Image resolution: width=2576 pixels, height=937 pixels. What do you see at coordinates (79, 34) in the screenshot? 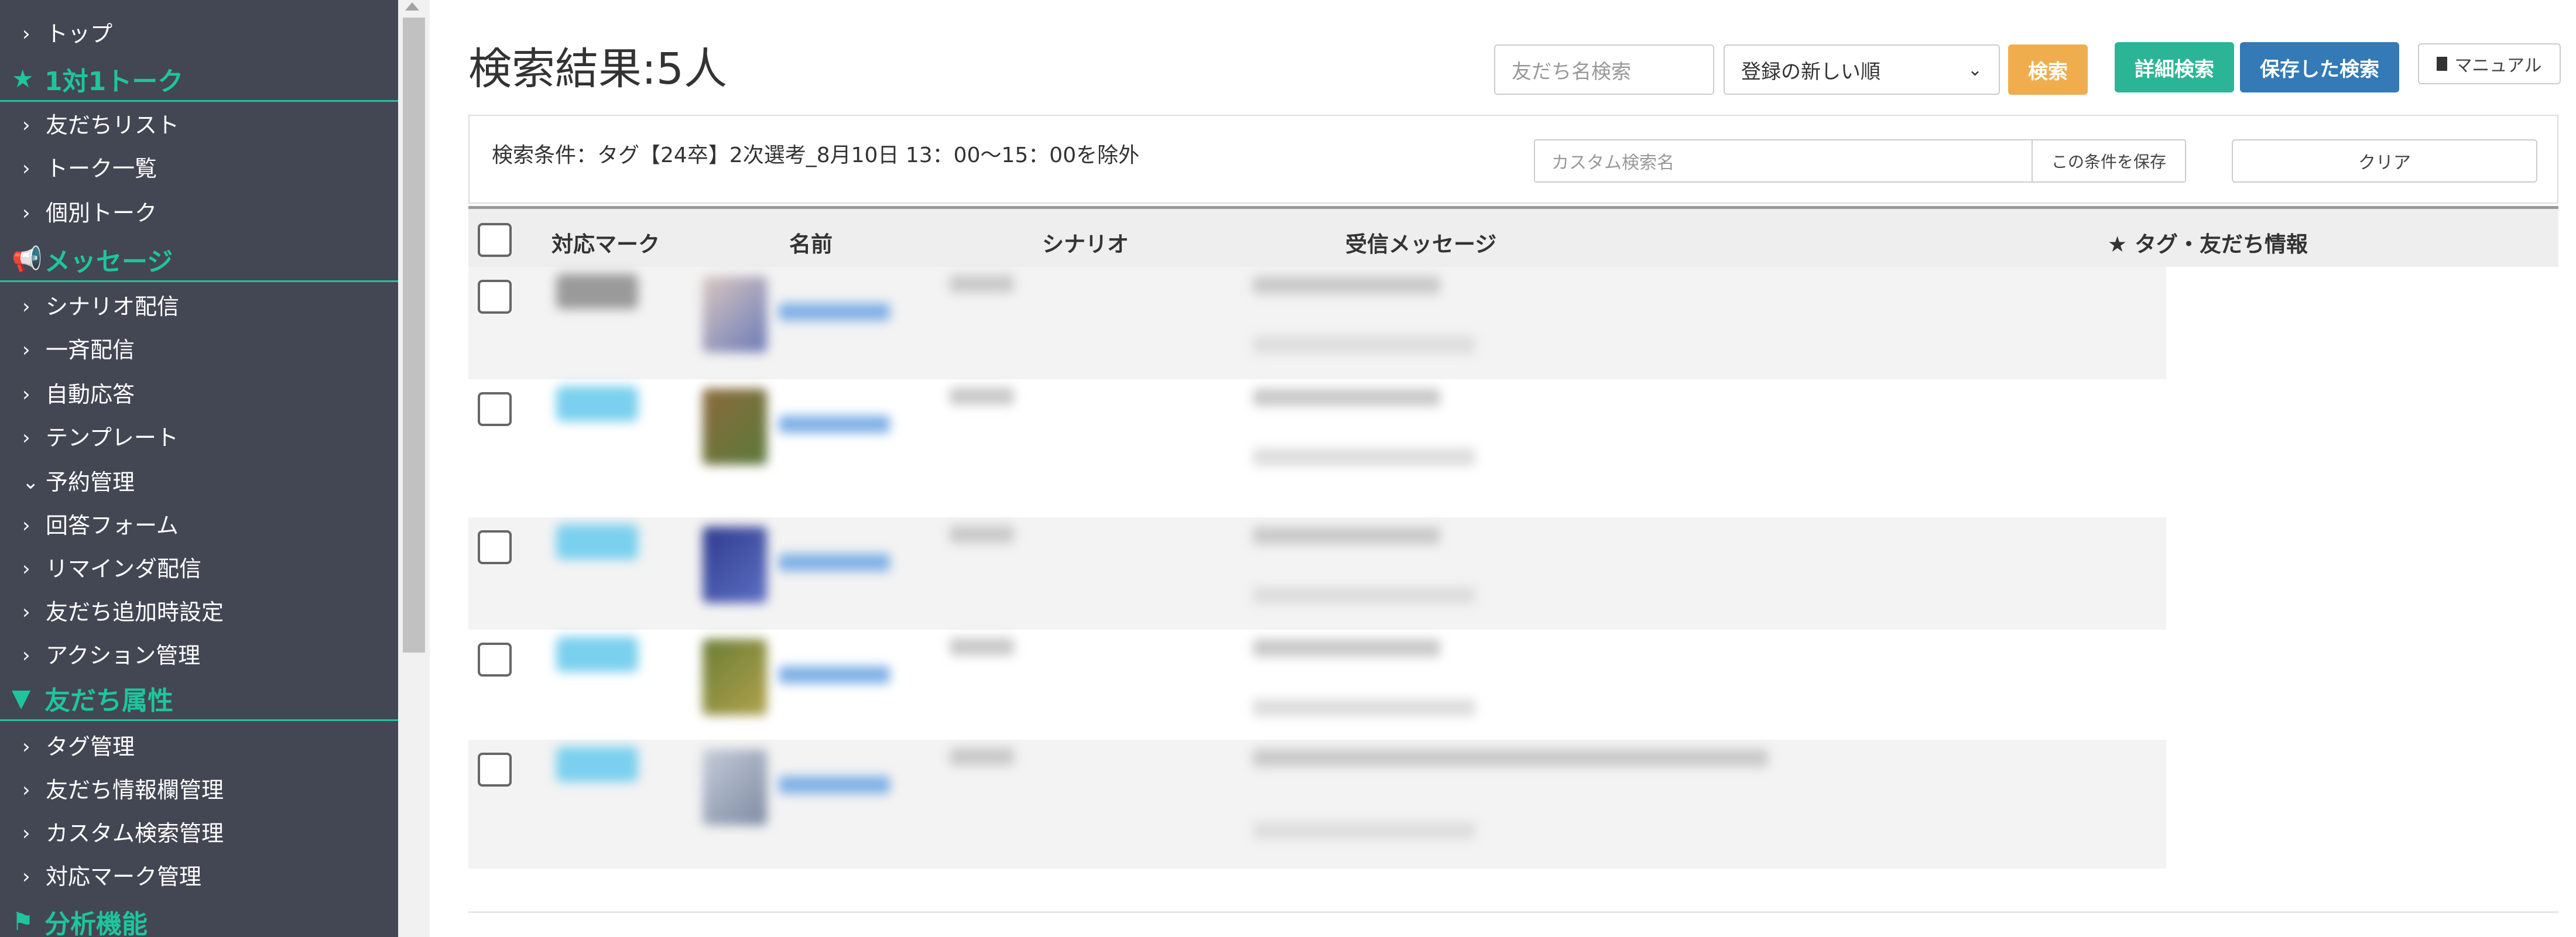
I see `sidebar-item-label: トップ` at bounding box center [79, 34].